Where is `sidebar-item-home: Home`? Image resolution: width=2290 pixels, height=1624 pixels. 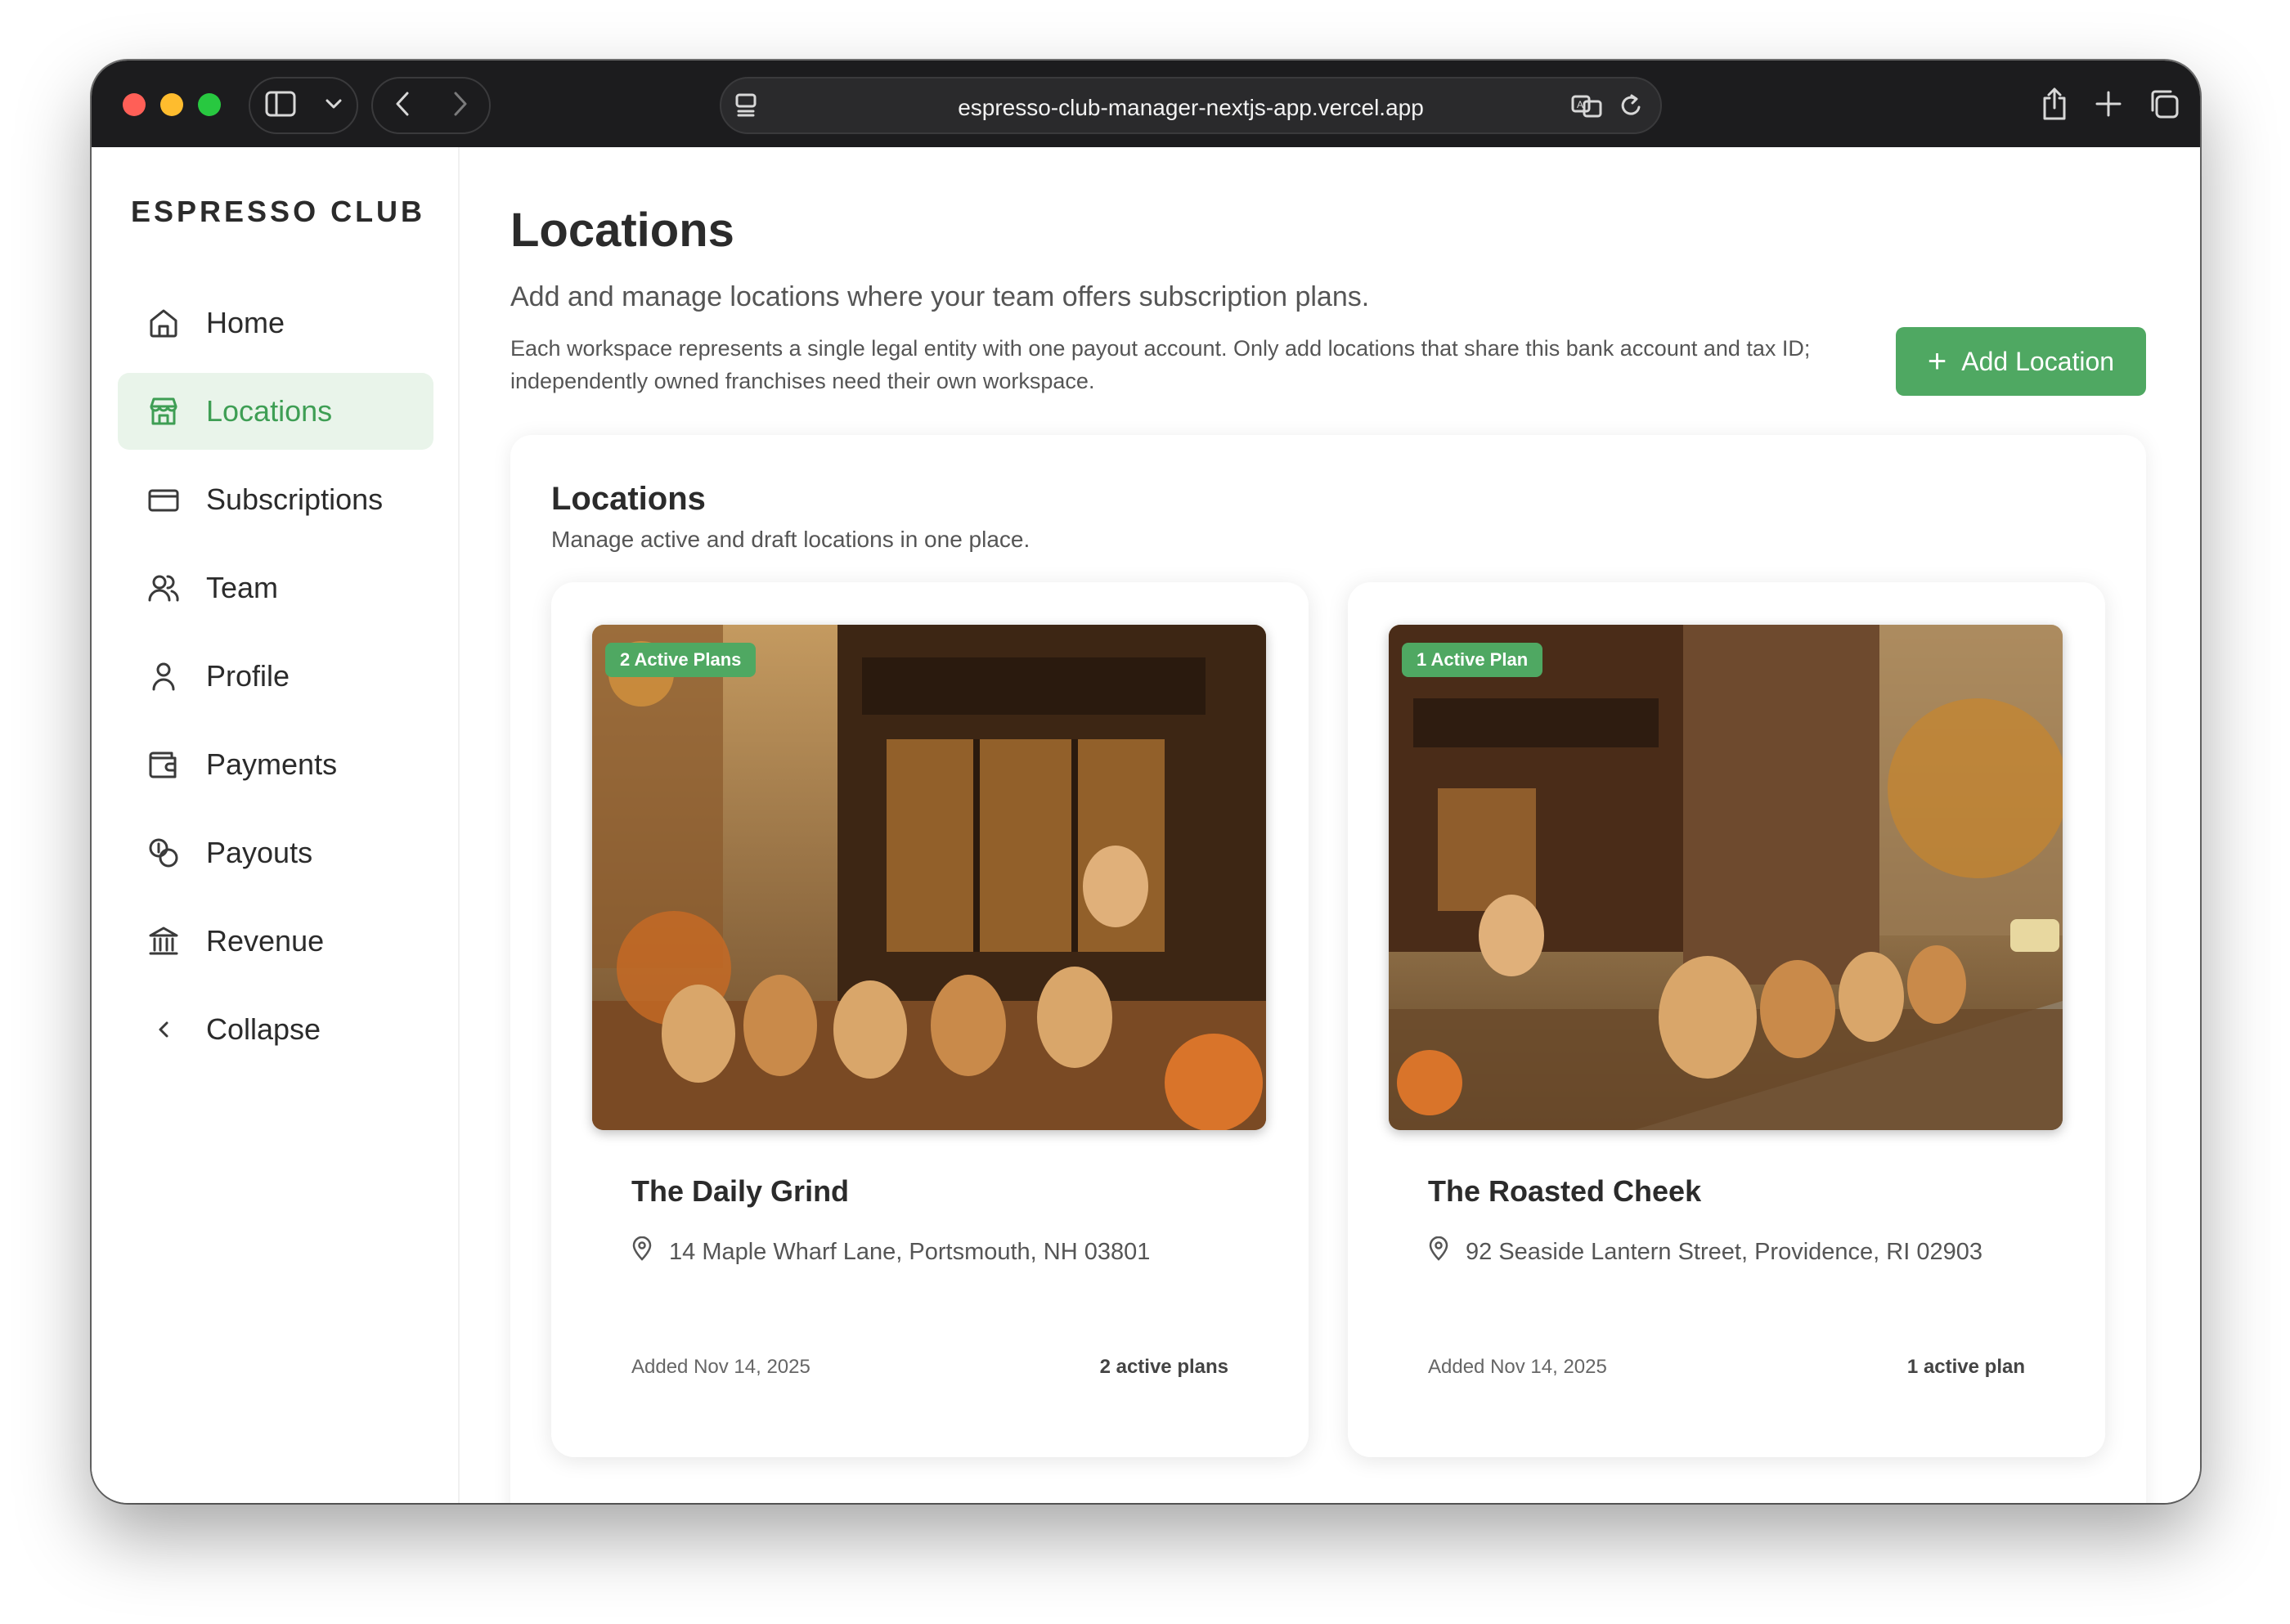
sidebar-item-home: Home is located at coordinates (275, 323).